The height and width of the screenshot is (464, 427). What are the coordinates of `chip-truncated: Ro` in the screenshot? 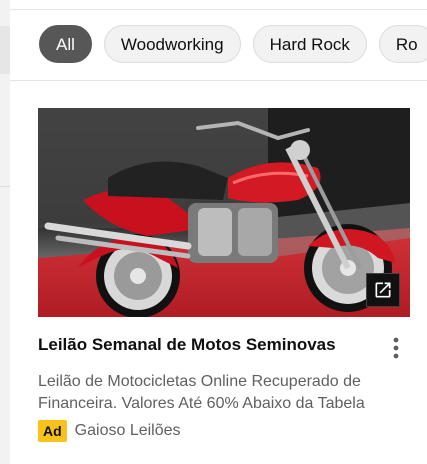 It's located at (402, 44).